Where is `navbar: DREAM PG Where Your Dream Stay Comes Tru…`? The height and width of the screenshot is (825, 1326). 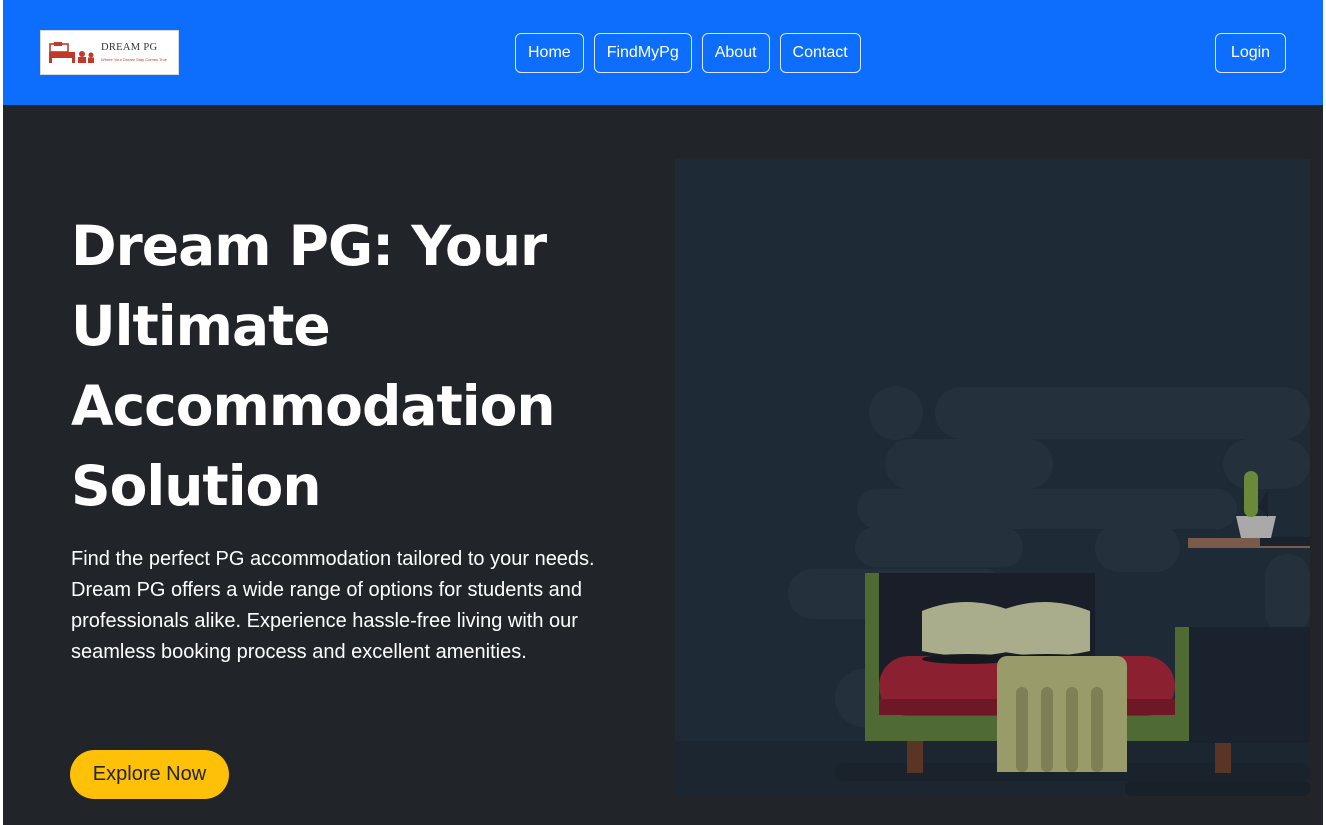 navbar: DREAM PG Where Your Dream Stay Comes Tru… is located at coordinates (663, 52).